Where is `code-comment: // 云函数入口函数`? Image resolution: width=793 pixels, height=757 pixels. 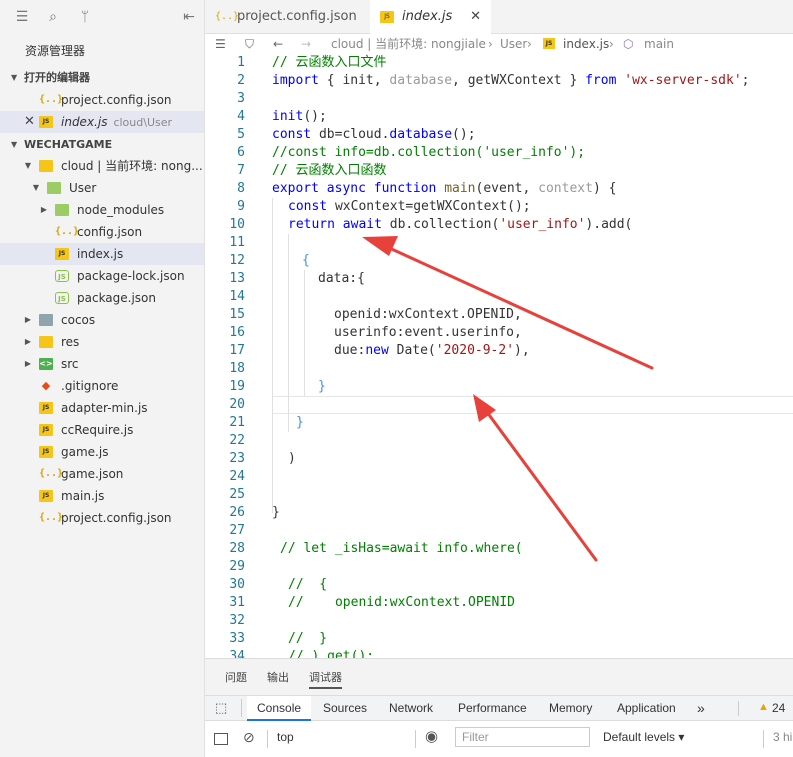
code-comment: // 云函数入口函数 is located at coordinates (329, 170).